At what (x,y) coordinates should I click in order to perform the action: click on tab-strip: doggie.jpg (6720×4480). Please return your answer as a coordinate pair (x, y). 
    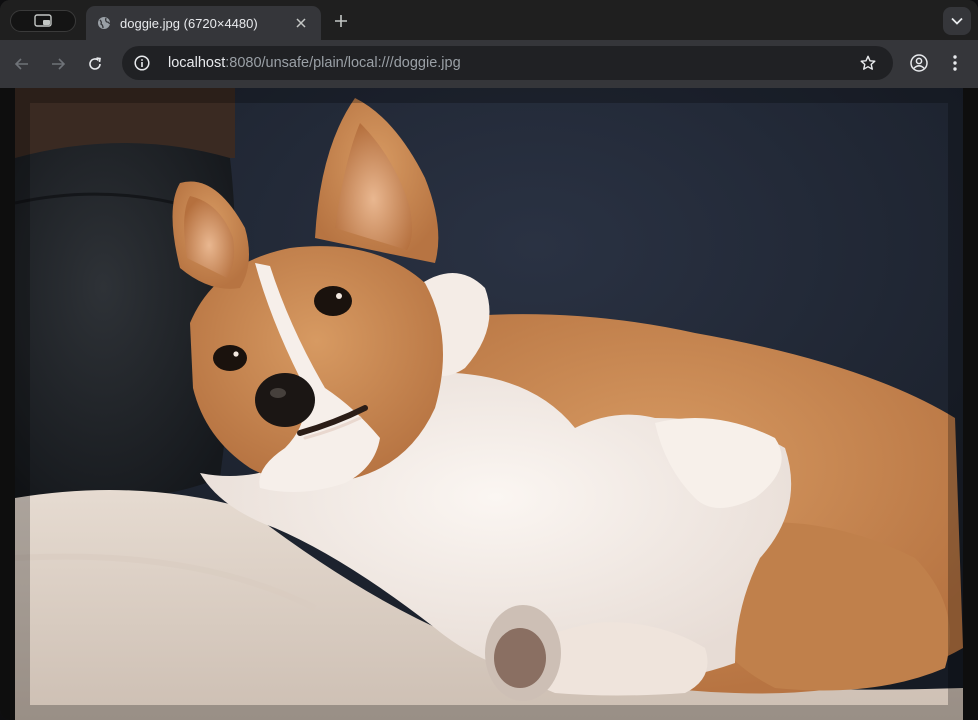
    Looking at the image, I should click on (489, 20).